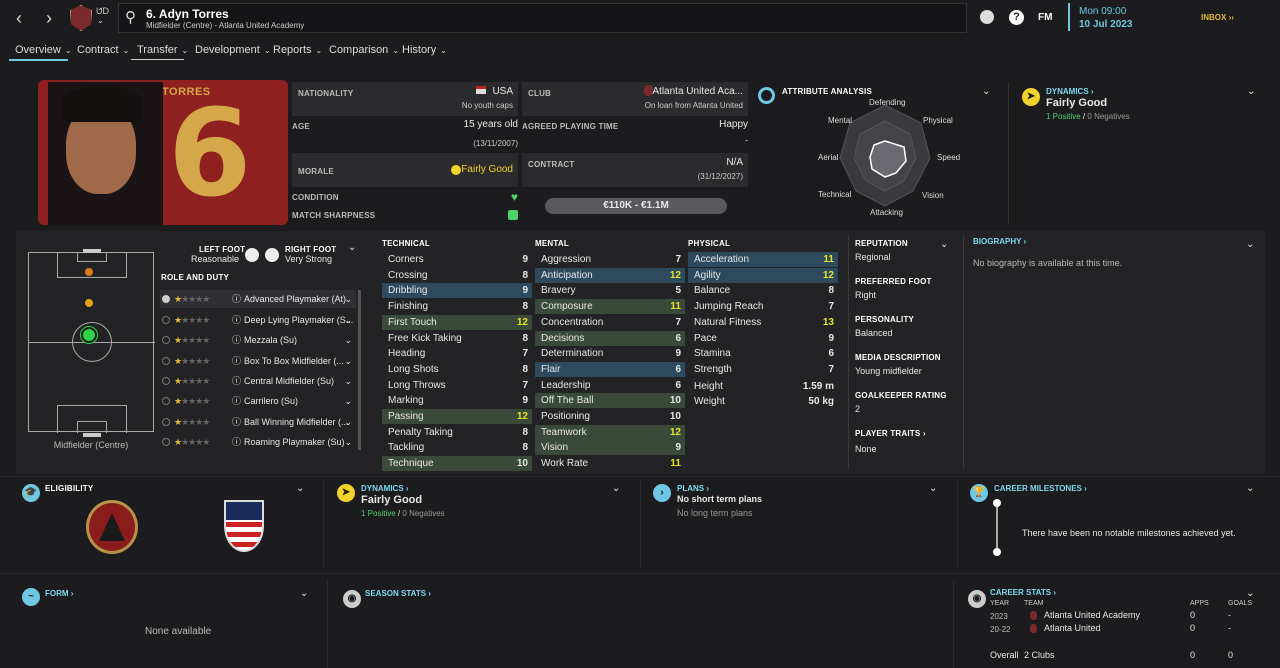 Image resolution: width=1280 pixels, height=668 pixels. I want to click on attribute-row: Passing 12, so click(457, 416).